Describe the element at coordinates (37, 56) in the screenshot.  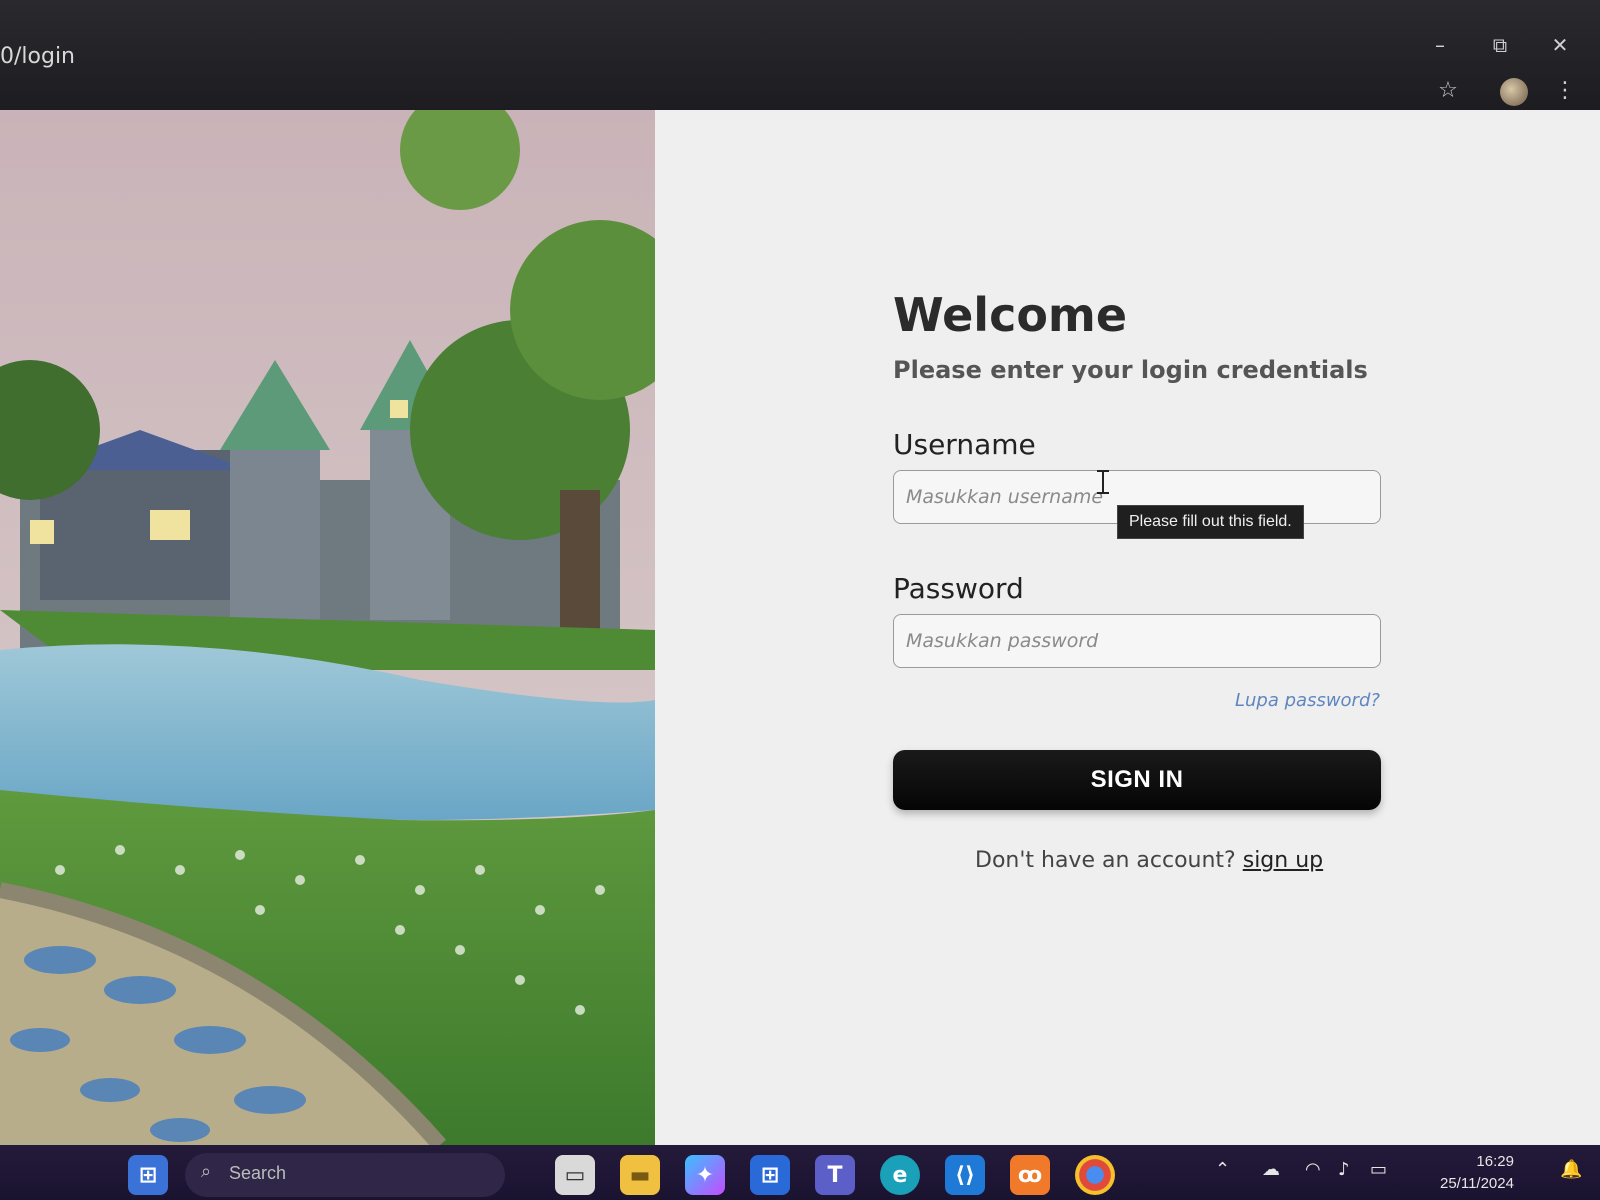
I see `address-bar-url: 0/login` at that location.